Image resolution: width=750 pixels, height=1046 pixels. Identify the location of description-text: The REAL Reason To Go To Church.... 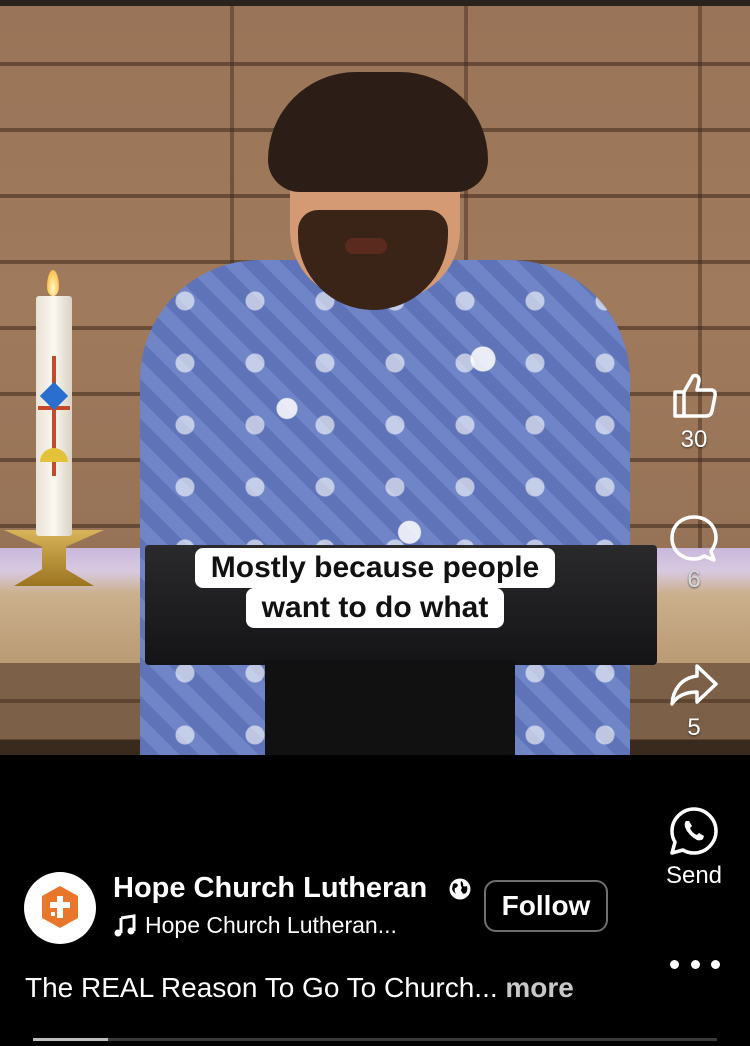
(261, 987).